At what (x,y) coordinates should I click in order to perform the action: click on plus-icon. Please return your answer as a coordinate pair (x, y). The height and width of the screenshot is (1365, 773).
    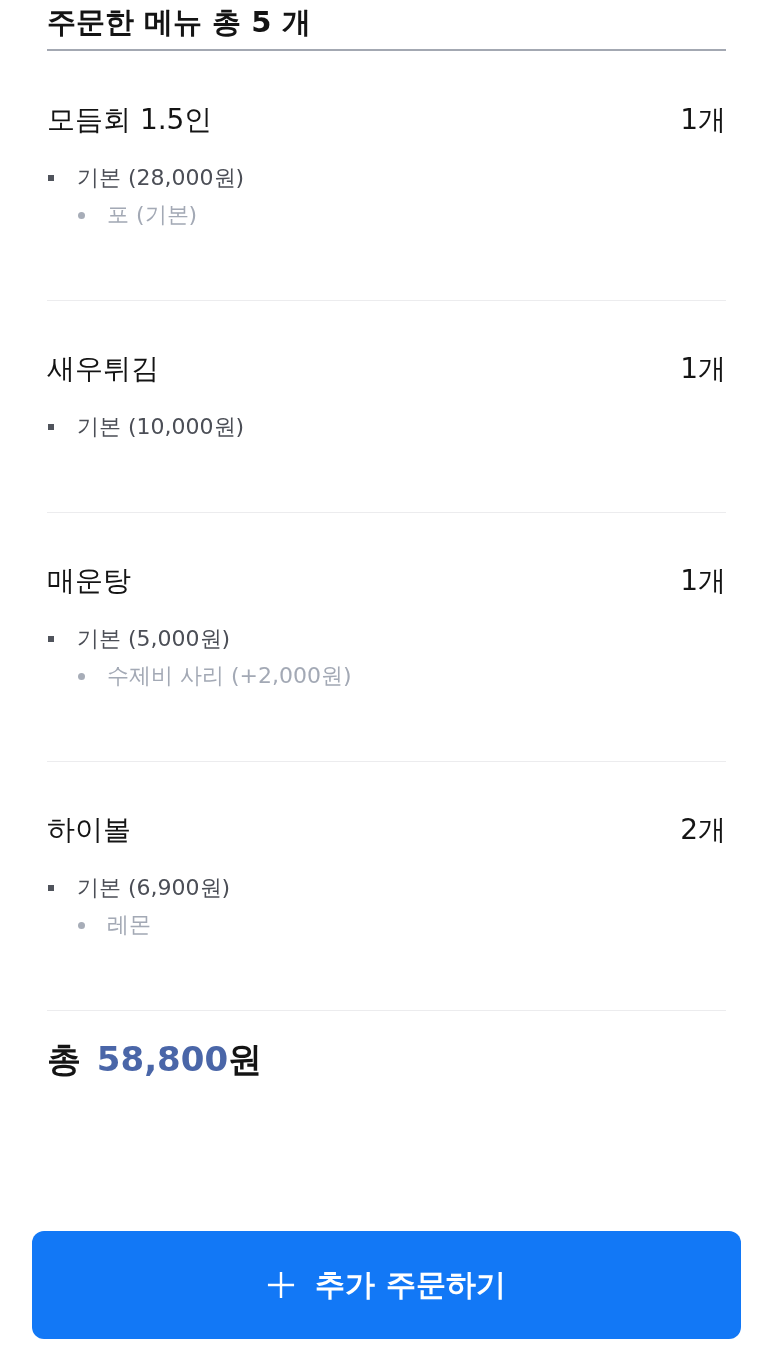
    Looking at the image, I should click on (281, 1285).